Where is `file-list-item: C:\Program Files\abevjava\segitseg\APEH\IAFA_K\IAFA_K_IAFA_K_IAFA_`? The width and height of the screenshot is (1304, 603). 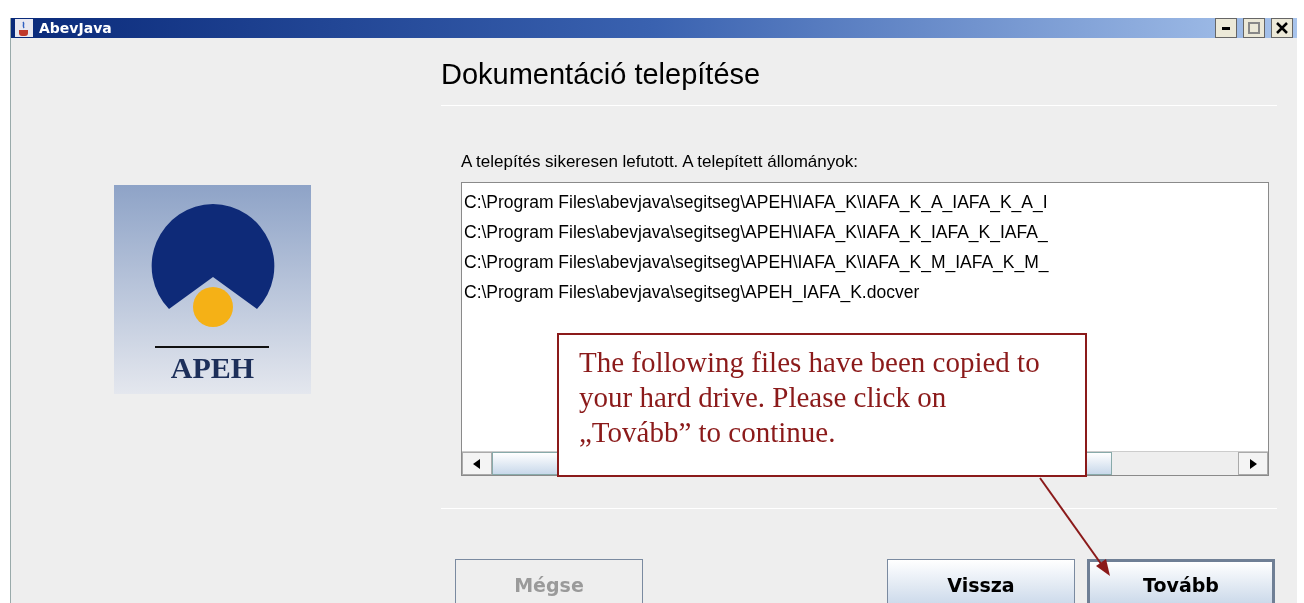 file-list-item: C:\Program Files\abevjava\segitseg\APEH\IAFA_K\IAFA_K_IAFA_K_IAFA_ is located at coordinates (865, 232).